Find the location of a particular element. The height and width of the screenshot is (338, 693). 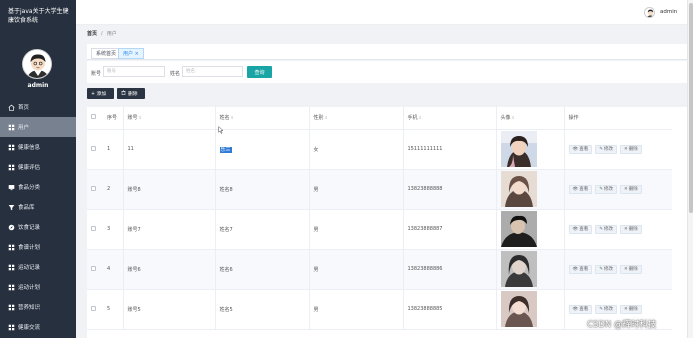

add-button: + 添加 is located at coordinates (100, 93).